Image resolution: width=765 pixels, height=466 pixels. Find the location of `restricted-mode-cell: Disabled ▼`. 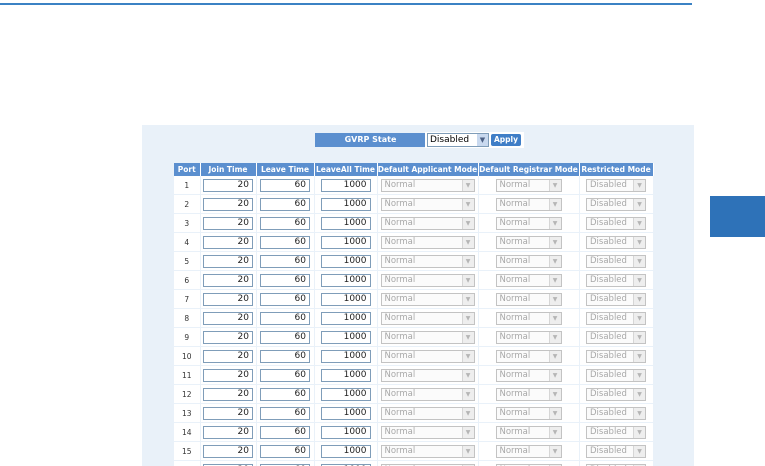

restricted-mode-cell: Disabled ▼ is located at coordinates (616, 261).